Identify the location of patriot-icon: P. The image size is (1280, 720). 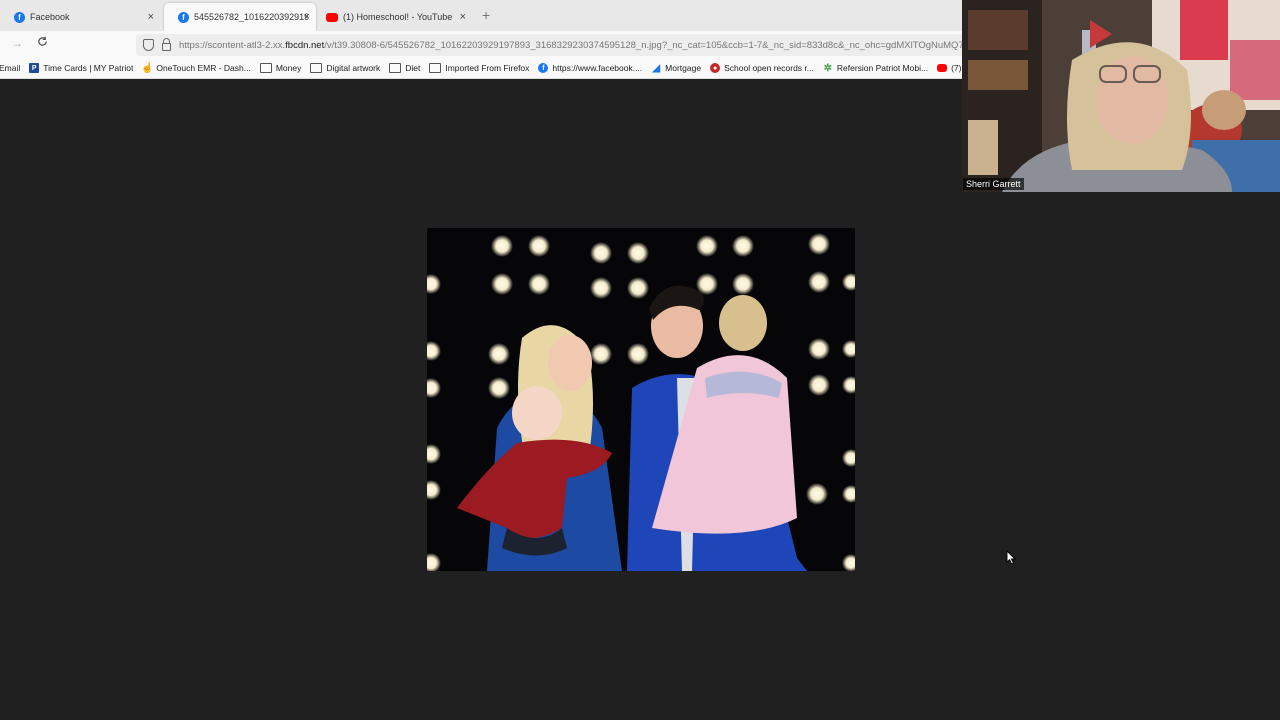
(34, 68).